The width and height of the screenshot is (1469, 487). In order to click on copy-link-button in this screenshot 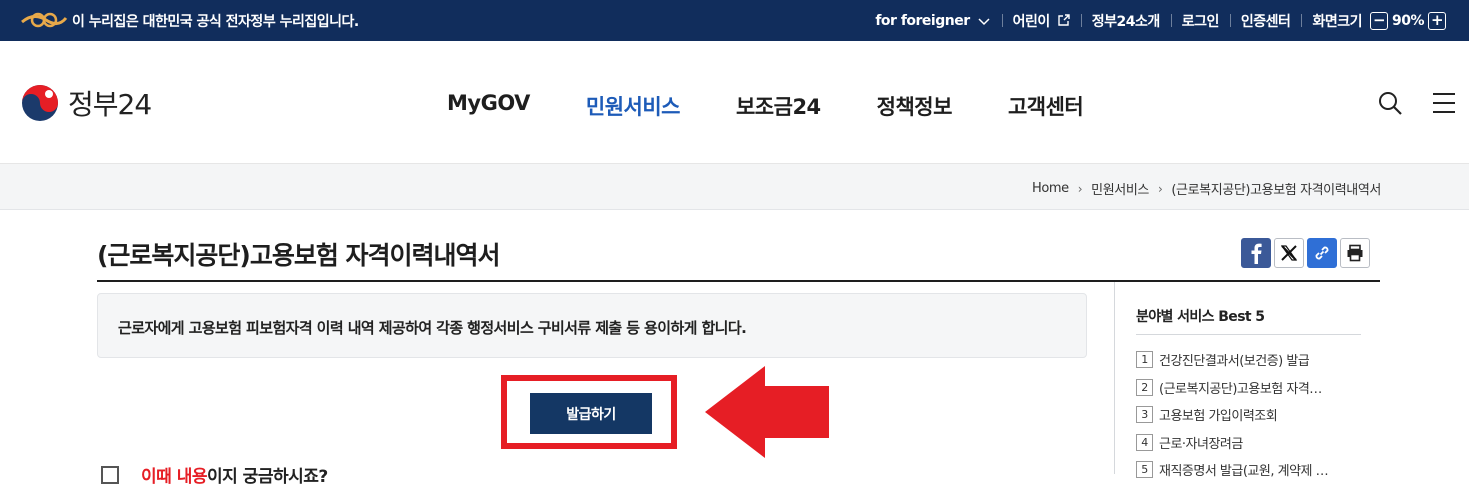, I will do `click(1322, 253)`.